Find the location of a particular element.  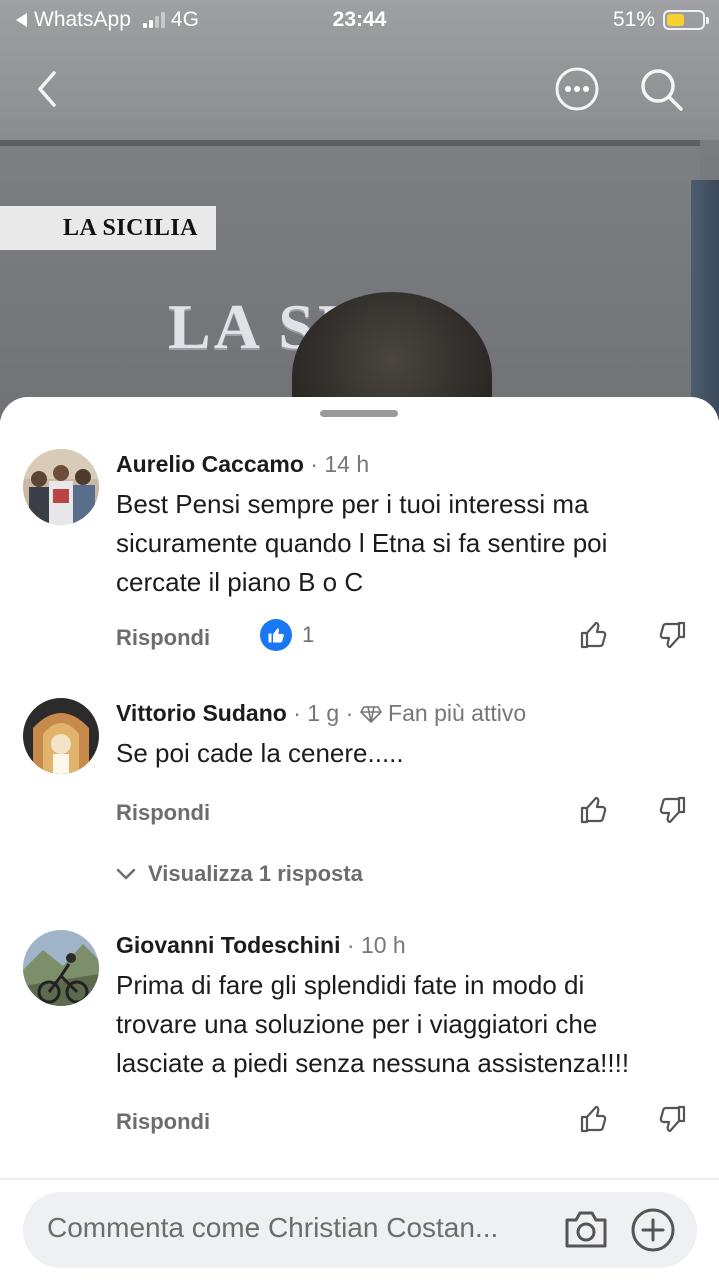

fan-badge: Fan più attivo is located at coordinates (443, 713).